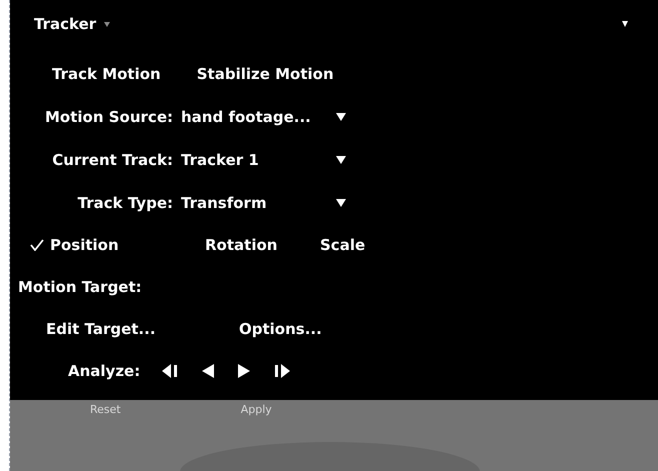  Describe the element at coordinates (107, 245) in the screenshot. I see `option-toggle: Position` at that location.